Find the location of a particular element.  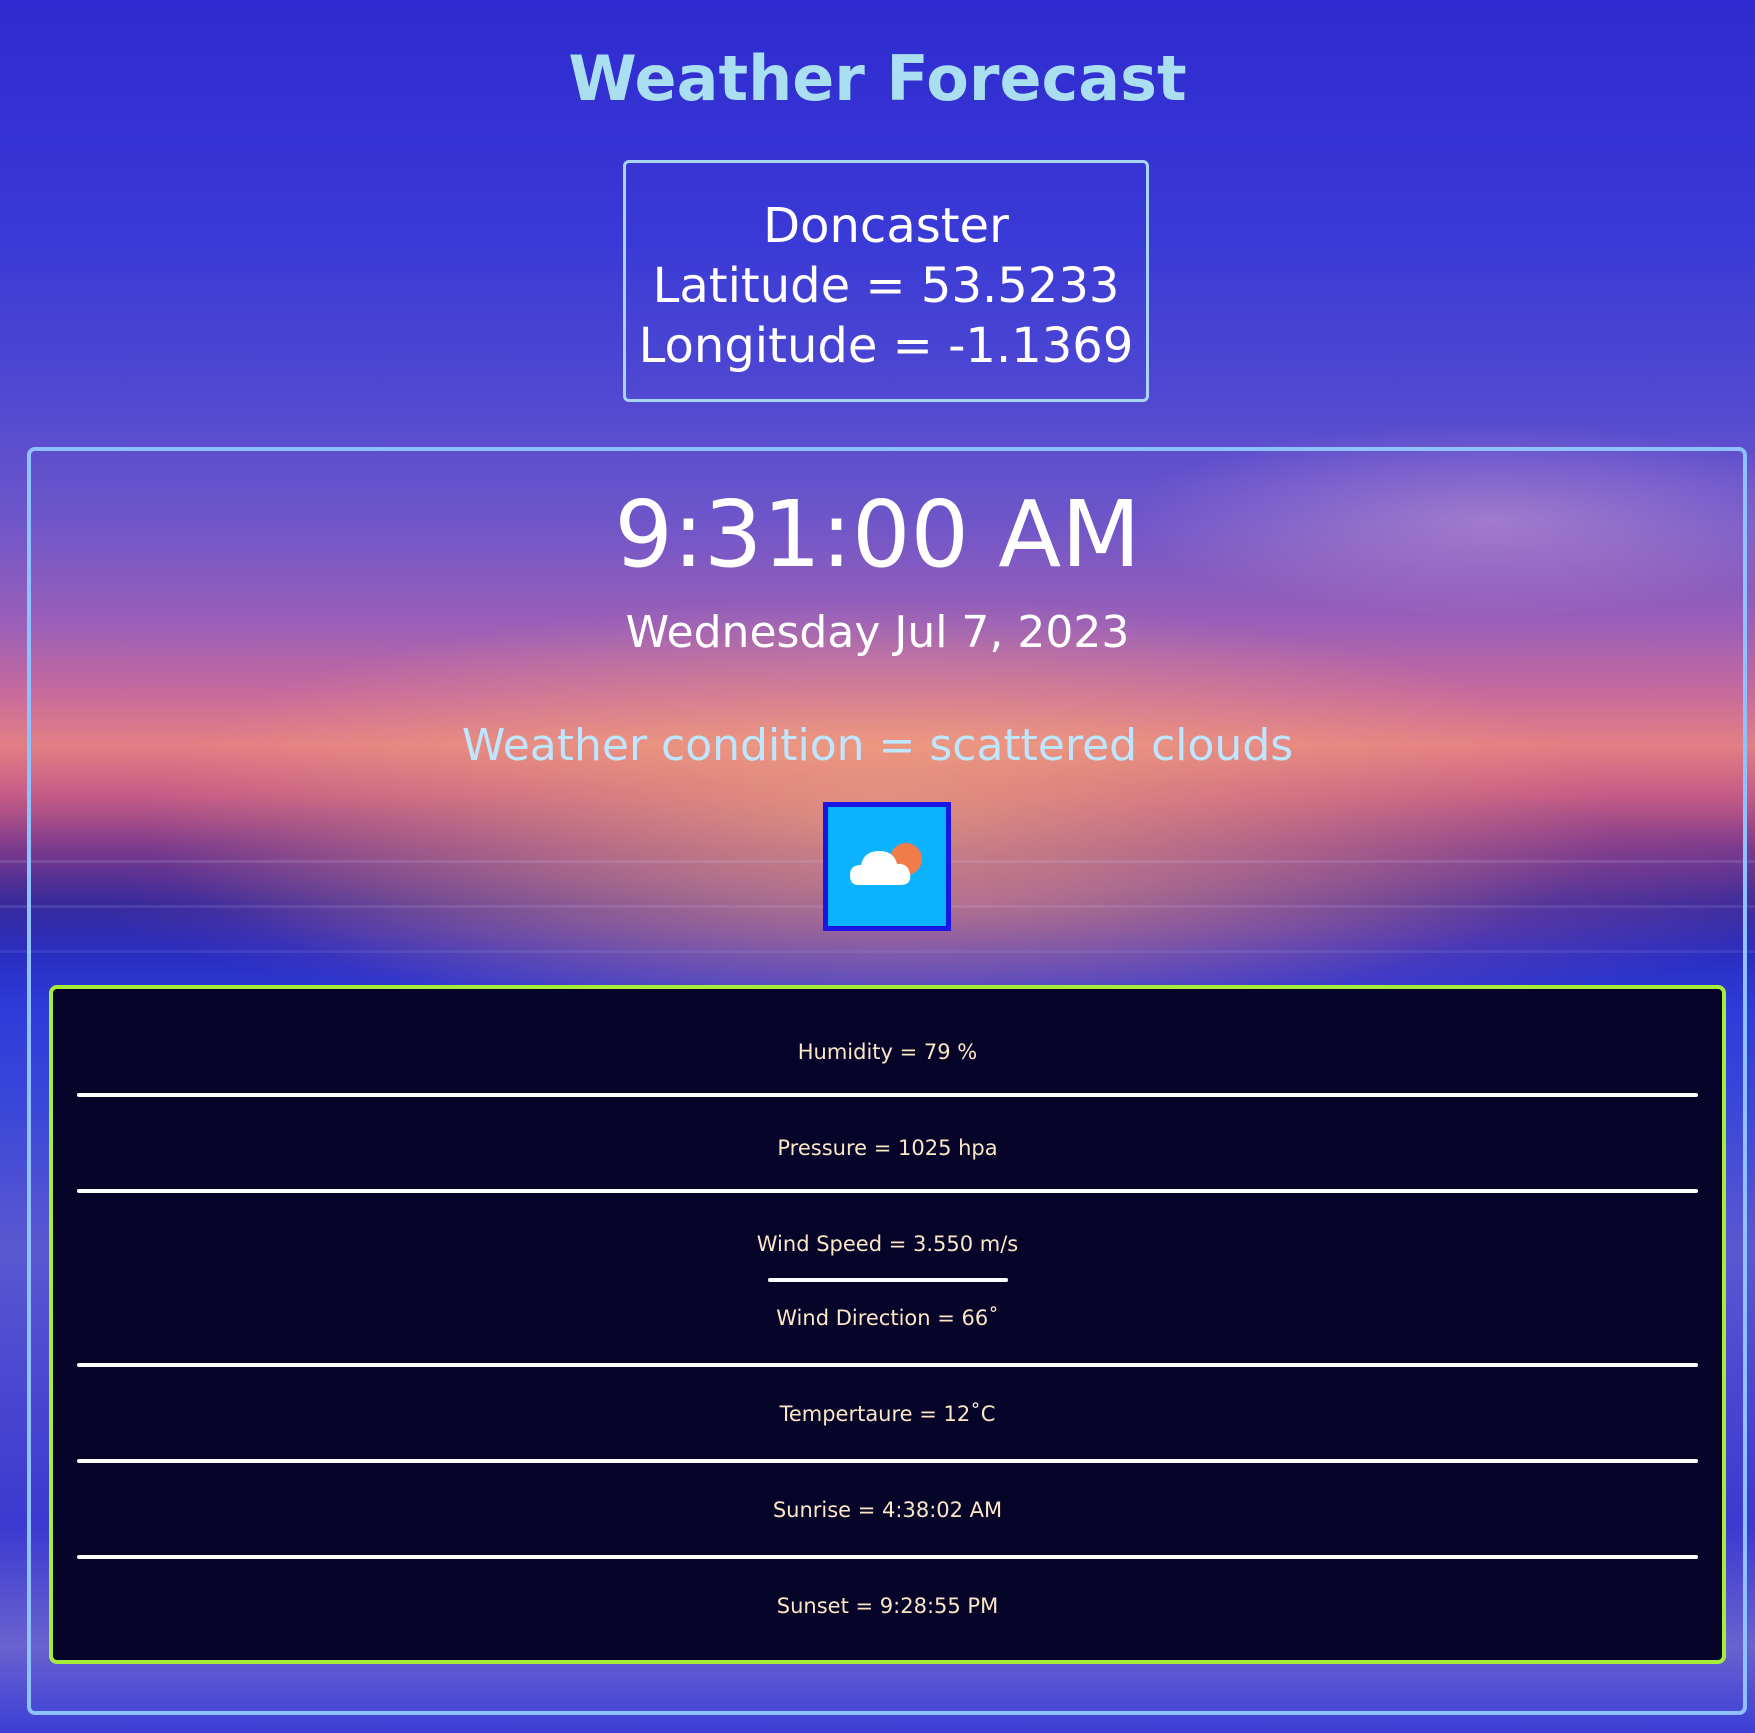

sunrise-value: Sunrise = 4:38:02 AM is located at coordinates (887, 1510).